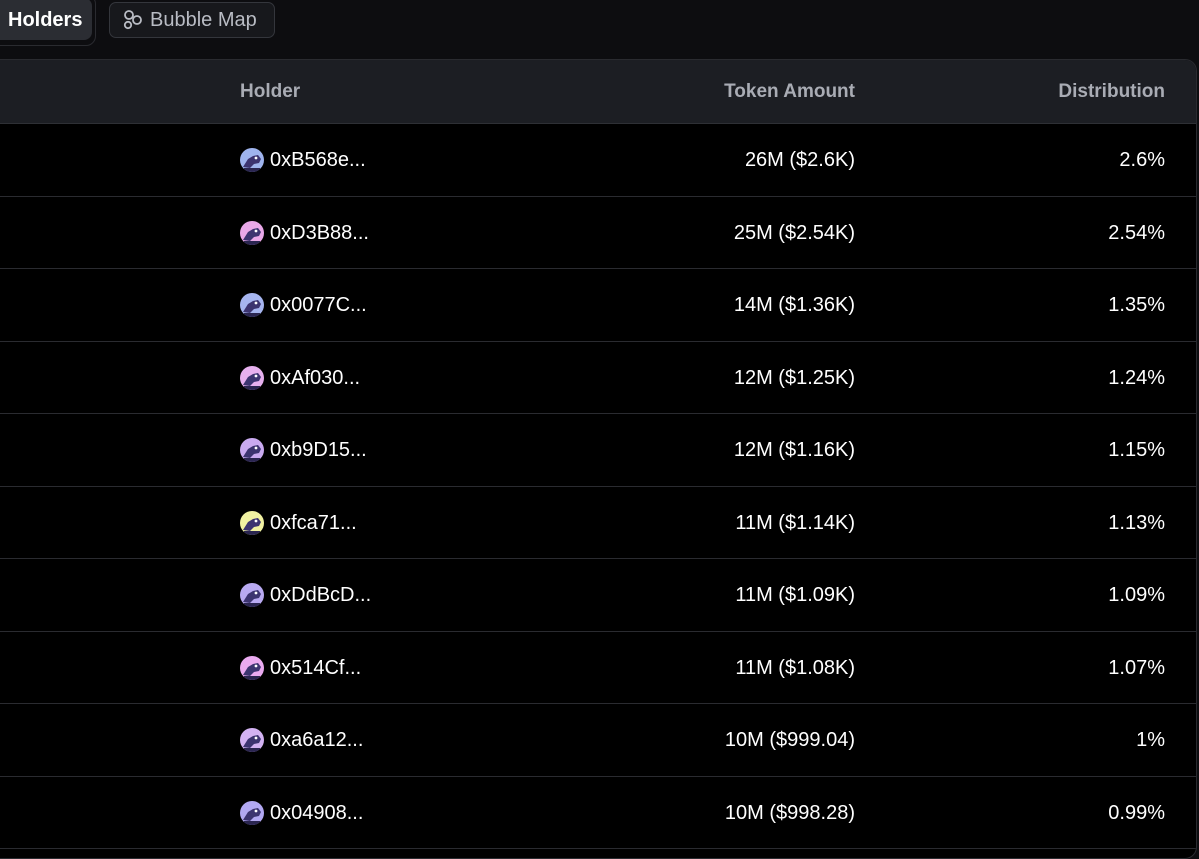 The image size is (1199, 859). What do you see at coordinates (598, 523) in the screenshot?
I see `table-row: 0xfca71... 11M ($1.14K) 1.13%` at bounding box center [598, 523].